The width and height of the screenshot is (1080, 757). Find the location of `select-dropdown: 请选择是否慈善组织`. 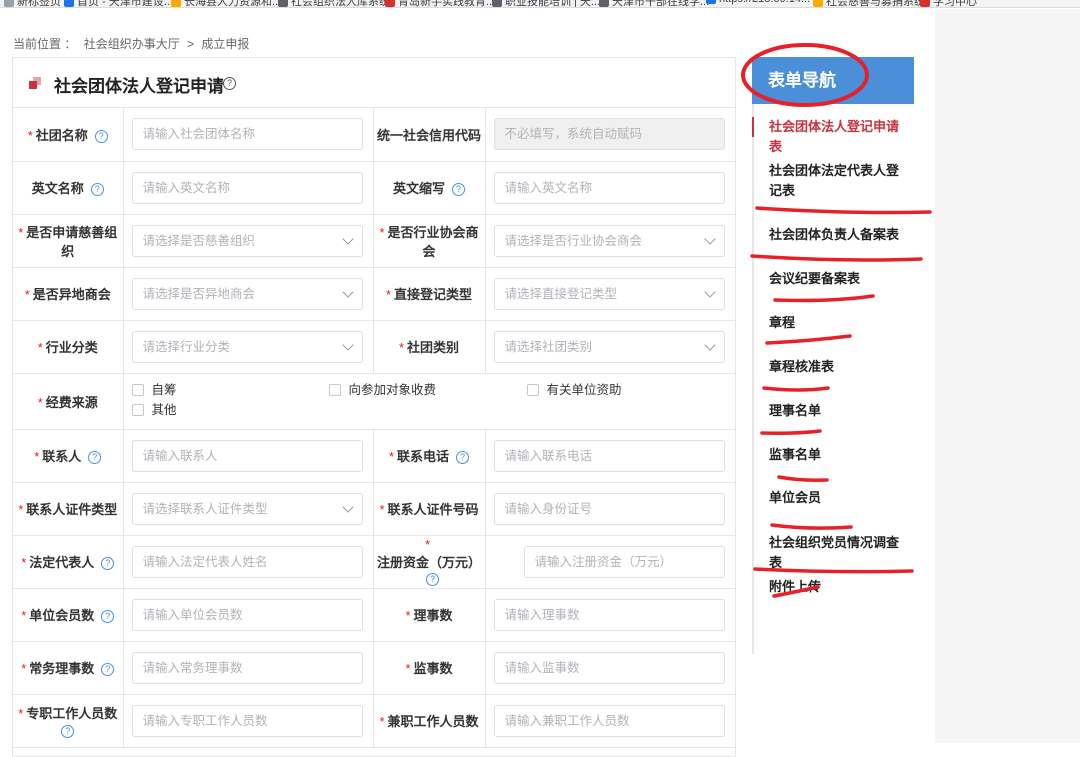

select-dropdown: 请选择是否慈善组织 is located at coordinates (247, 240).